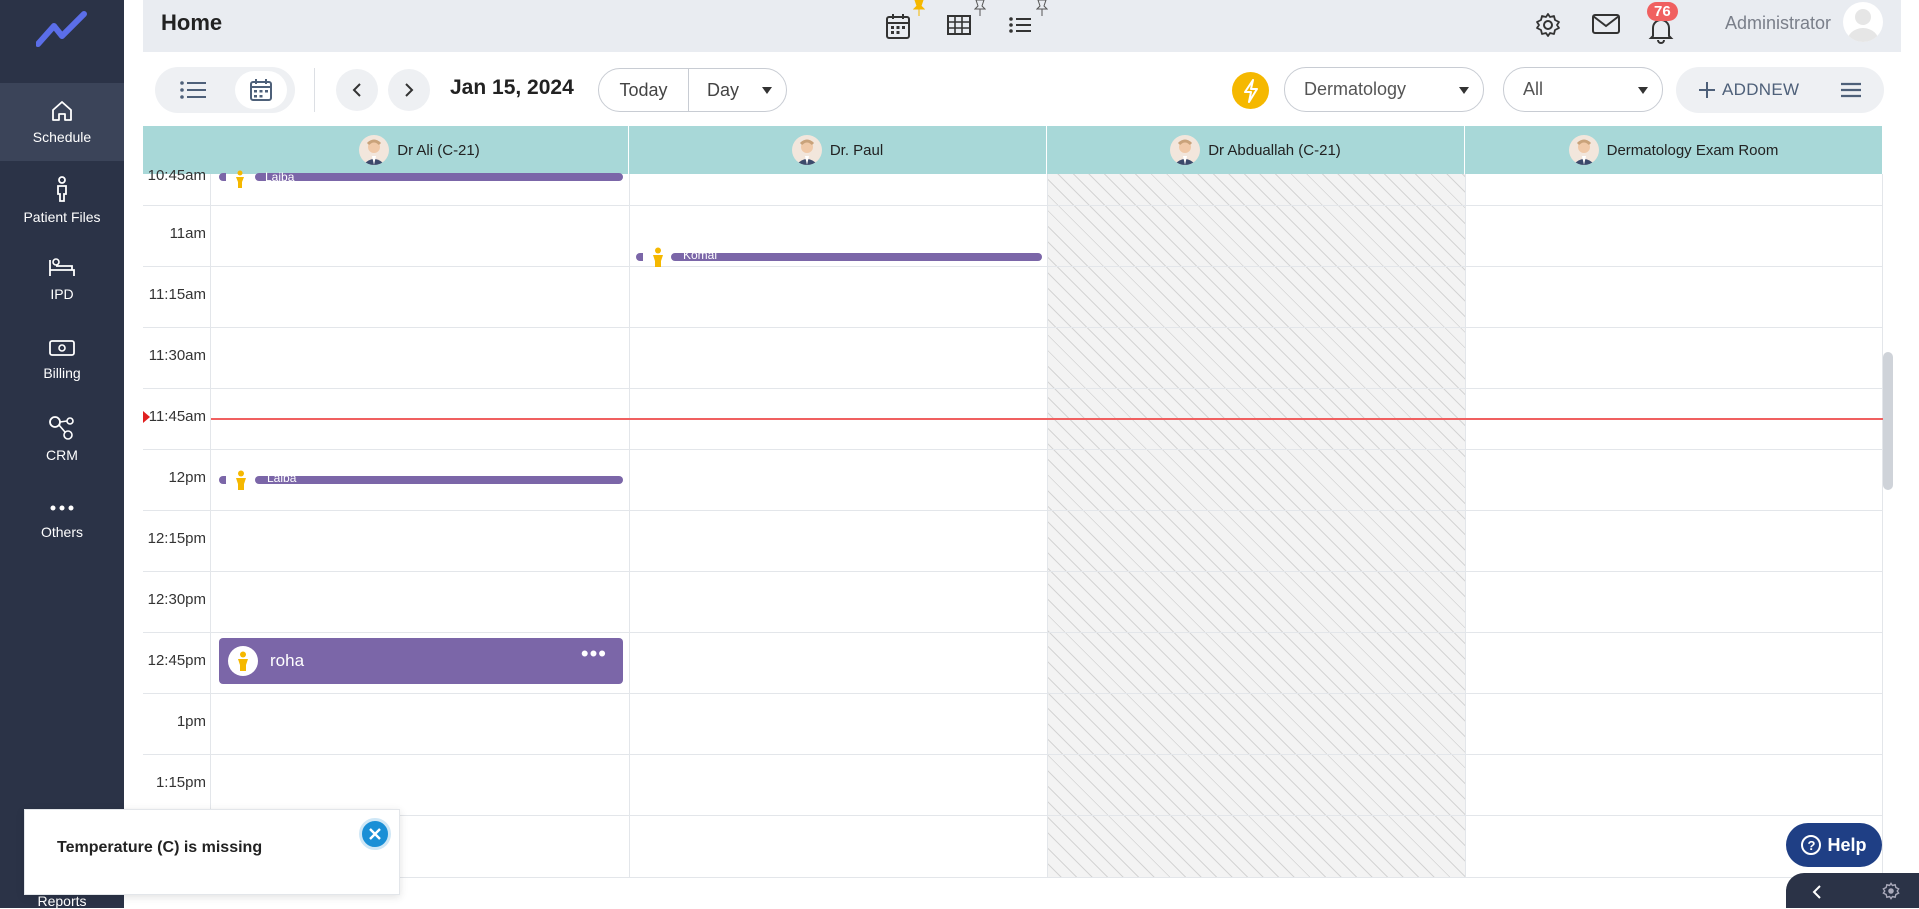 Image resolution: width=1919 pixels, height=909 pixels. Describe the element at coordinates (1863, 22) in the screenshot. I see `user-avatar` at that location.